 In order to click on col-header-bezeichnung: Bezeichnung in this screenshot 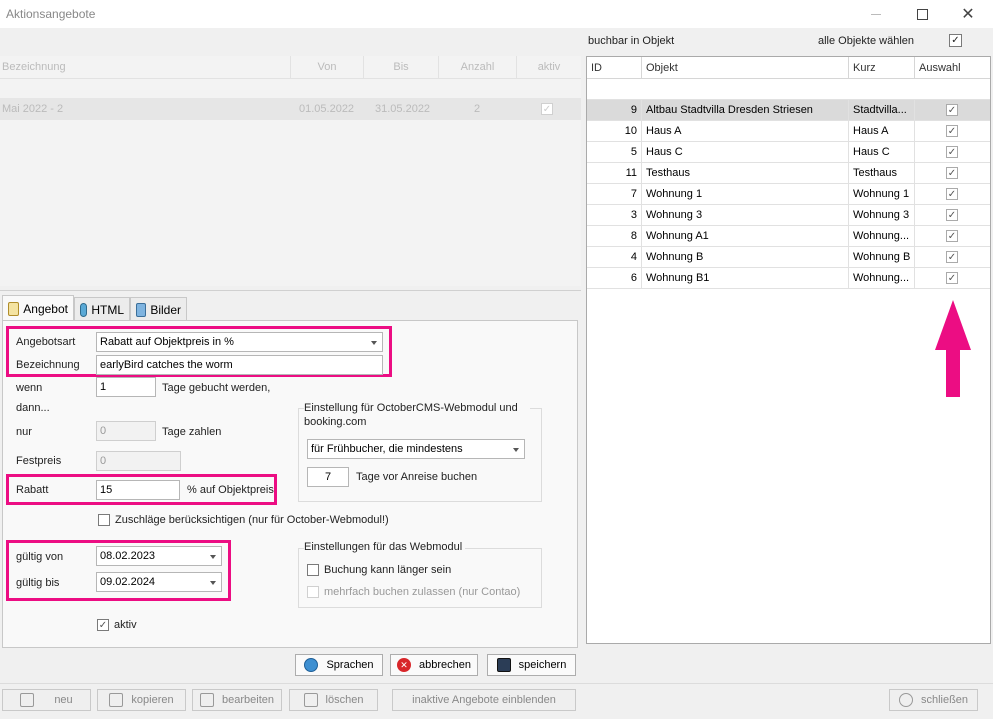, I will do `click(145, 67)`.